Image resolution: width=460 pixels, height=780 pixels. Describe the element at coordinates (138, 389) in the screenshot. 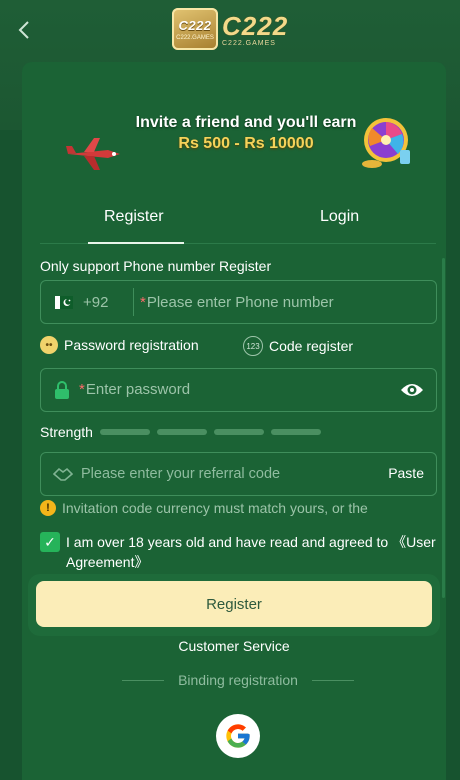

I see `password-placeholder: Enter password` at that location.